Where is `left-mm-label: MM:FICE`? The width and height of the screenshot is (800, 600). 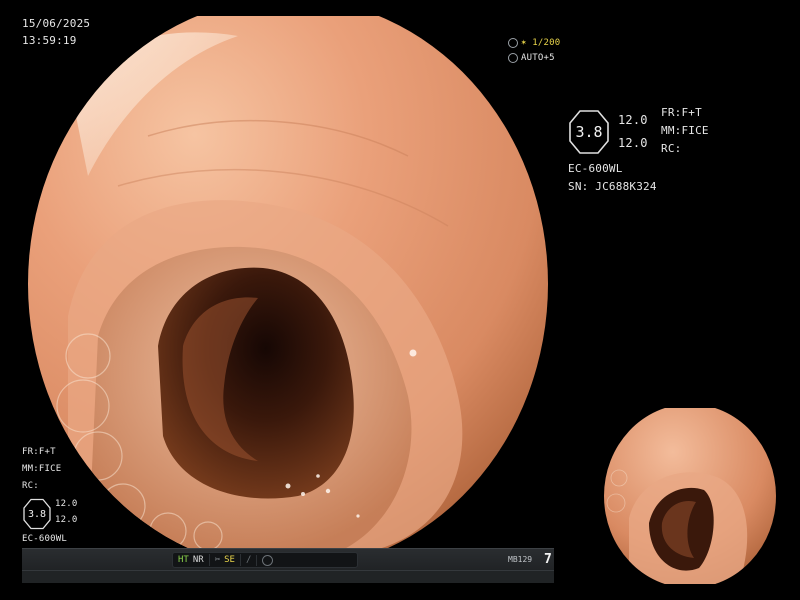
left-mm-label: MM:FICE is located at coordinates (42, 469).